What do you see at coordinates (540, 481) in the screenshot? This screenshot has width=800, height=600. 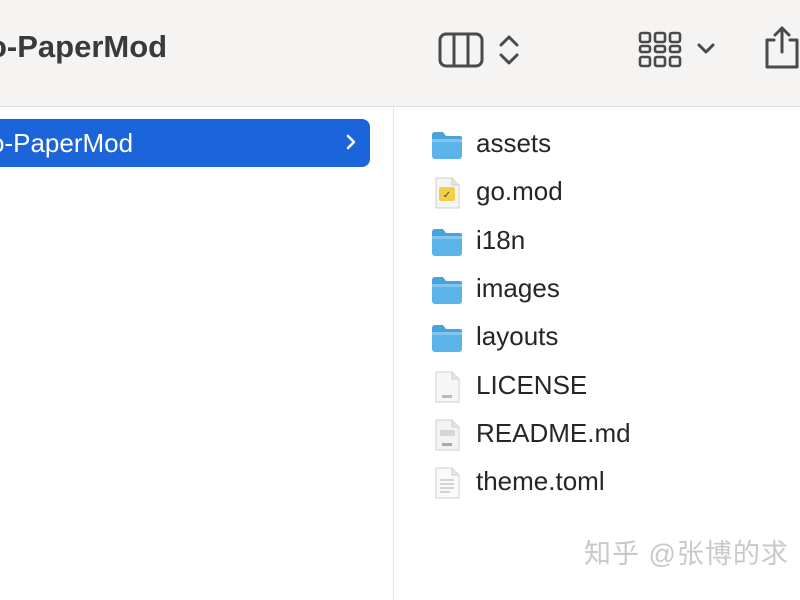 I see `file-name: theme.toml` at bounding box center [540, 481].